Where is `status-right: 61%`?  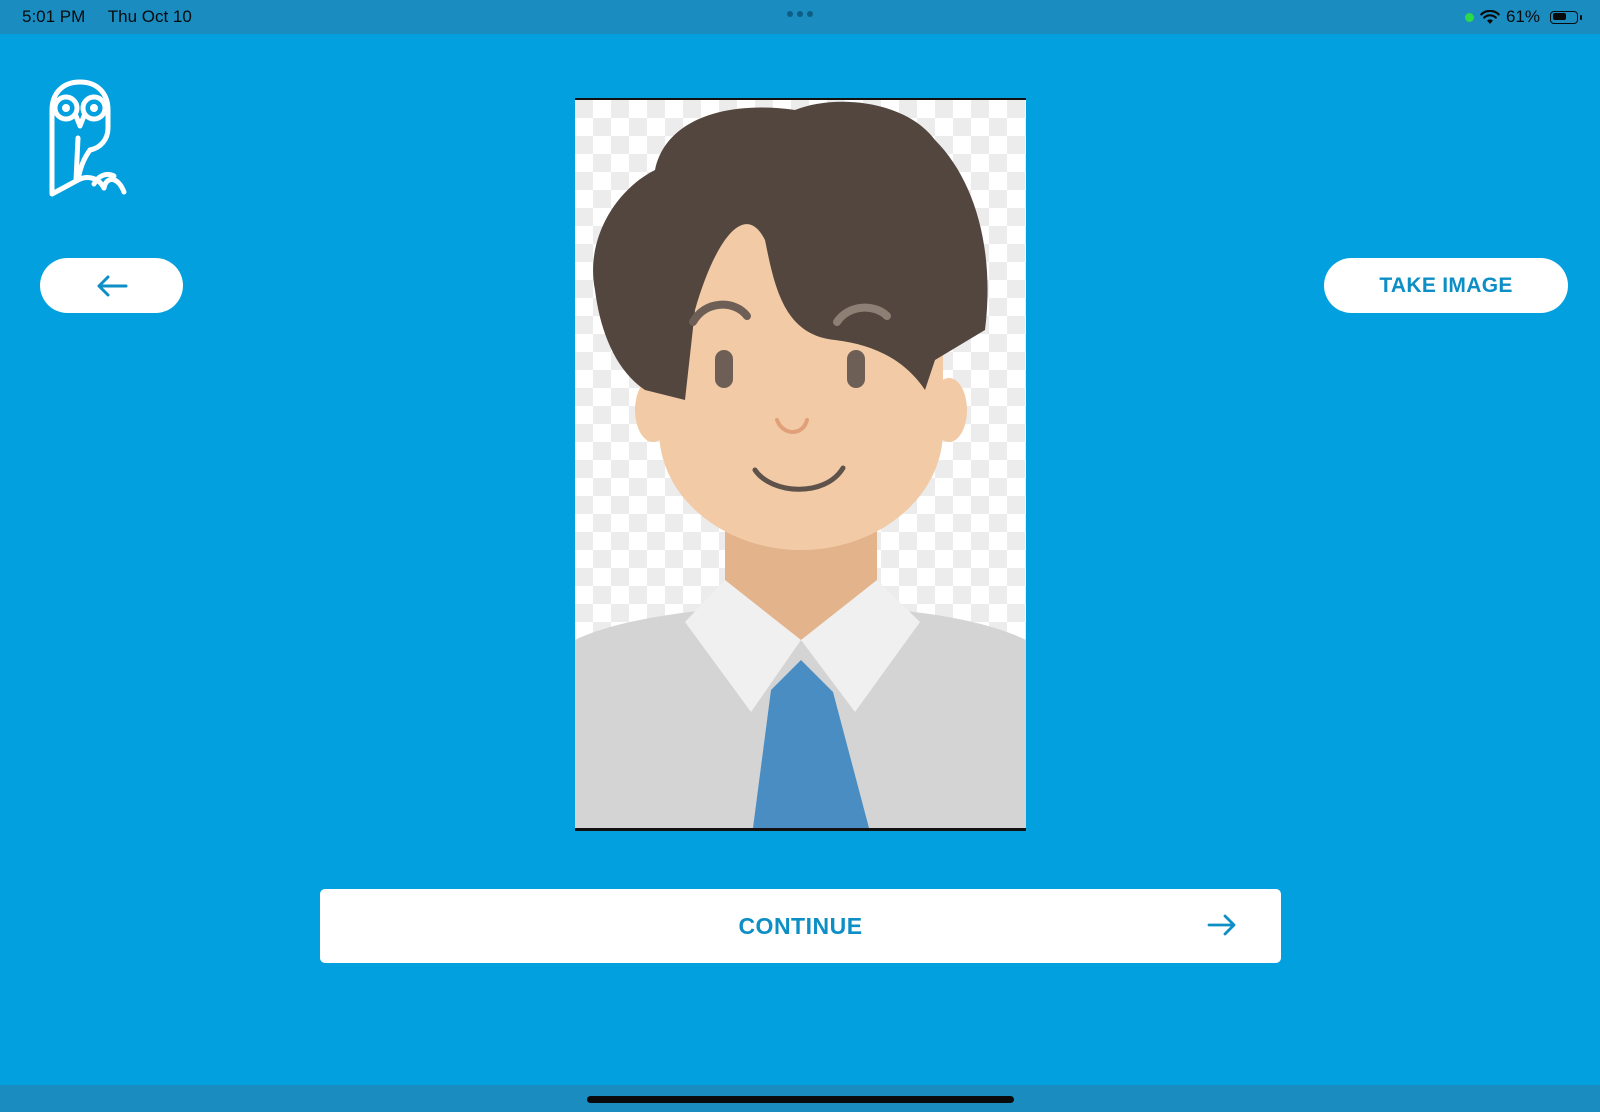
status-right: 61% is located at coordinates (1523, 17).